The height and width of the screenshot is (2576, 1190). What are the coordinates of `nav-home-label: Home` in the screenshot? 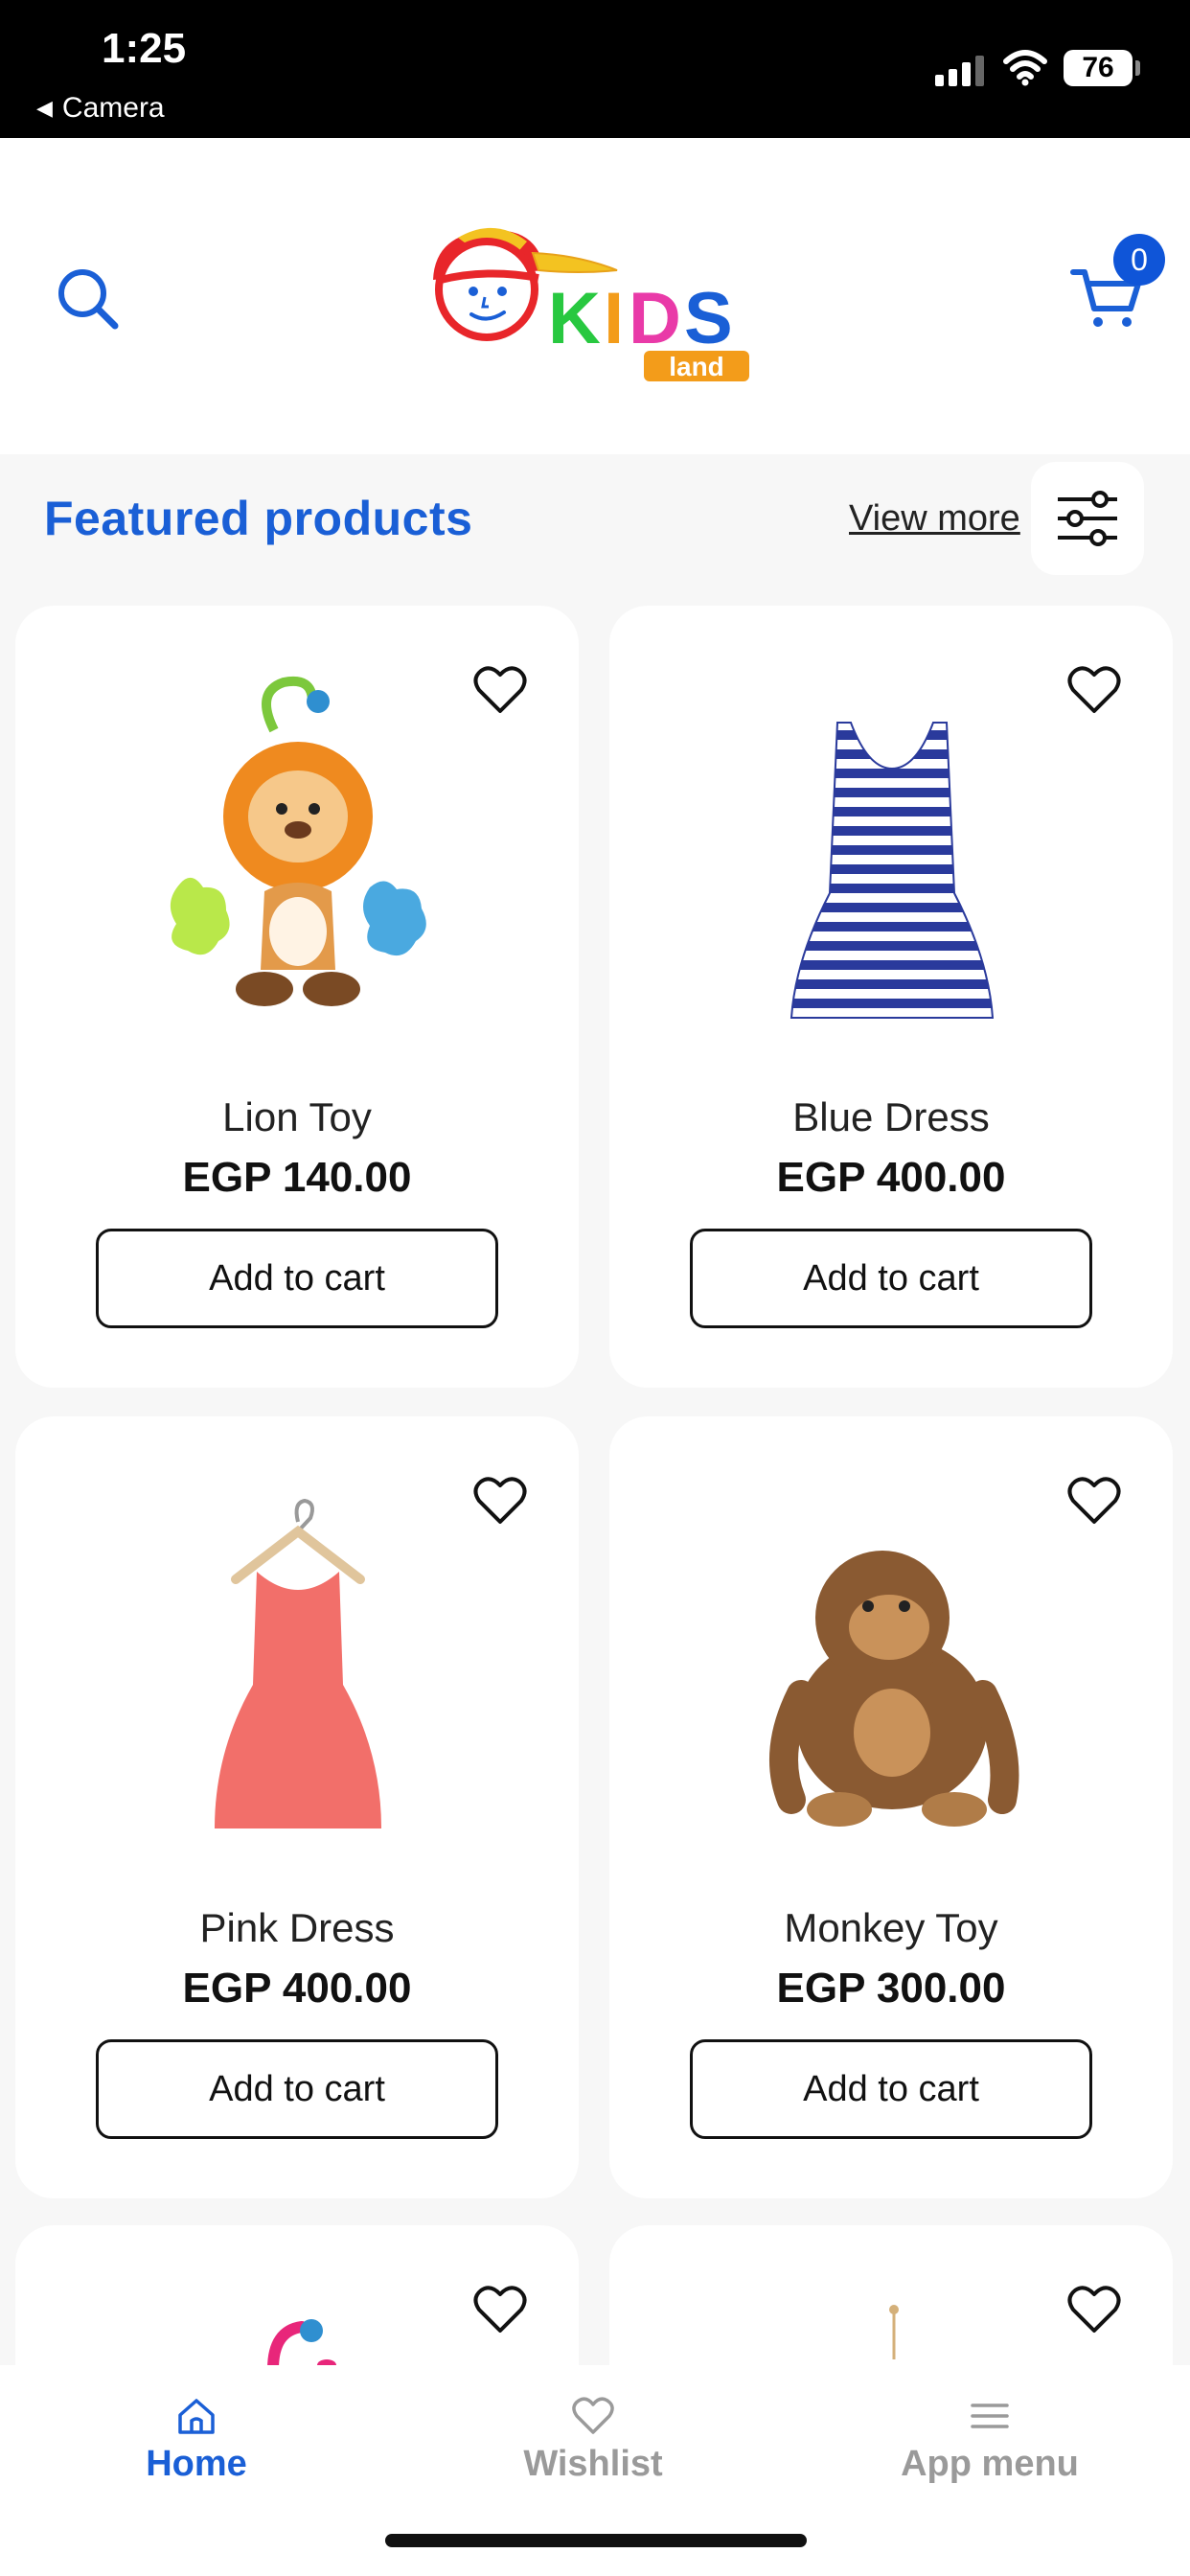 It's located at (197, 2464).